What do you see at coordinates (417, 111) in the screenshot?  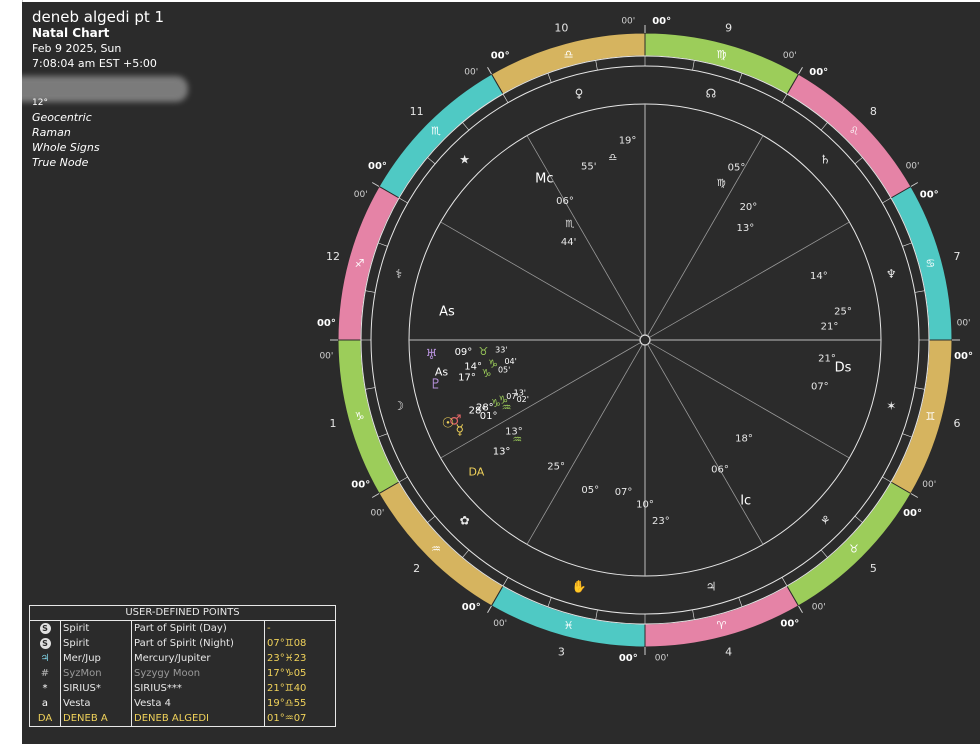 I see `house-number: 11` at bounding box center [417, 111].